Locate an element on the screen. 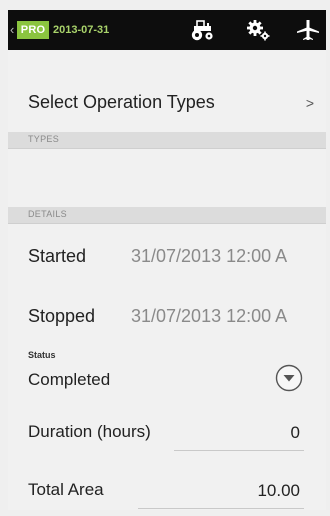 The width and height of the screenshot is (330, 516). started-value: 31/07/2013 12:00 A is located at coordinates (209, 256).